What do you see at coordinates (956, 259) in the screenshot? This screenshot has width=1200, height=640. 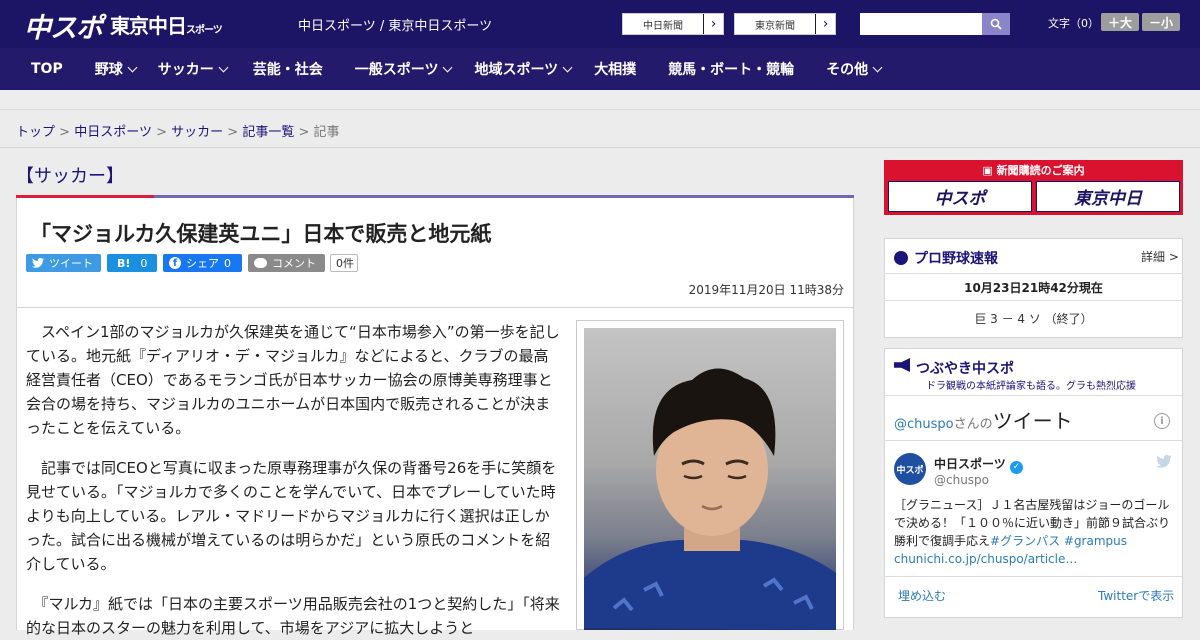 I see `baseball-score-title-text: プロ野球速報` at bounding box center [956, 259].